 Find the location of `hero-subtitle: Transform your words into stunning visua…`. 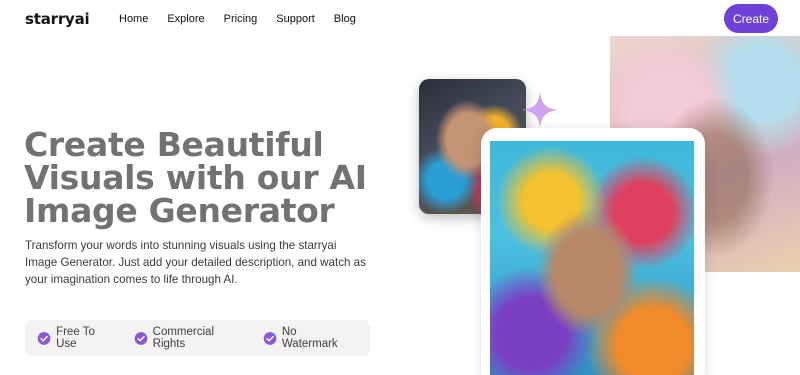

hero-subtitle: Transform your words into stunning visua… is located at coordinates (195, 262).